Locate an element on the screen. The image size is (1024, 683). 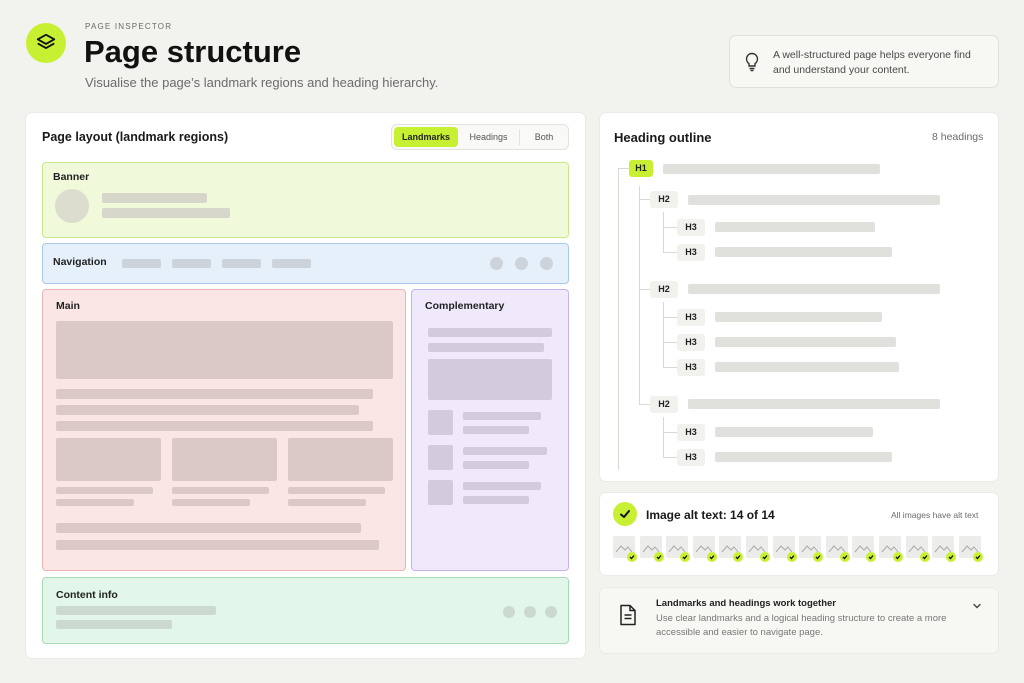
alt-status-badge is located at coordinates (625, 514).